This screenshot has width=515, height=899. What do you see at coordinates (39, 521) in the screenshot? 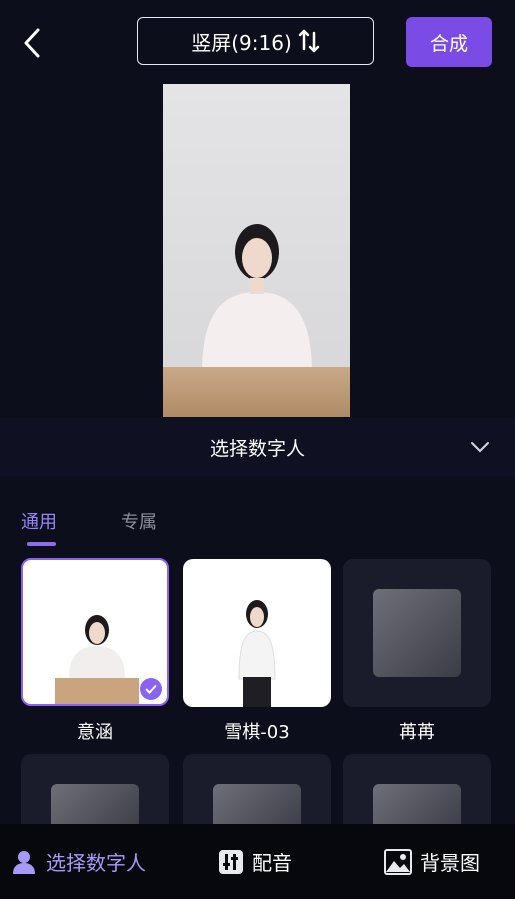
I see `tab-general: 通用` at bounding box center [39, 521].